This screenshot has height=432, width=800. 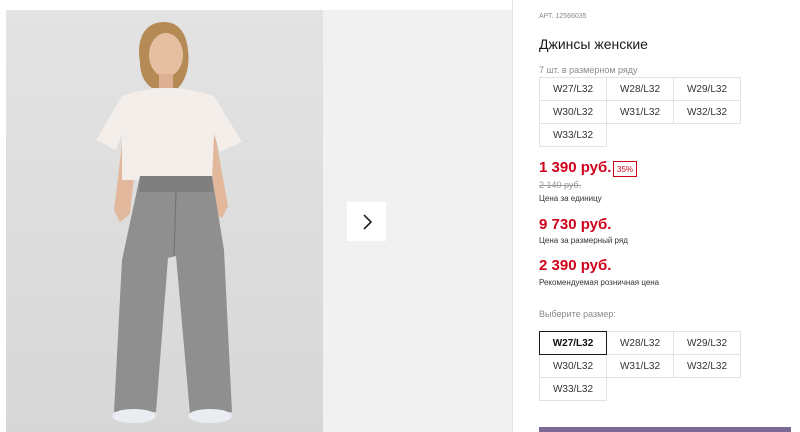 What do you see at coordinates (573, 135) in the screenshot?
I see `range-size-cell: W33/L32` at bounding box center [573, 135].